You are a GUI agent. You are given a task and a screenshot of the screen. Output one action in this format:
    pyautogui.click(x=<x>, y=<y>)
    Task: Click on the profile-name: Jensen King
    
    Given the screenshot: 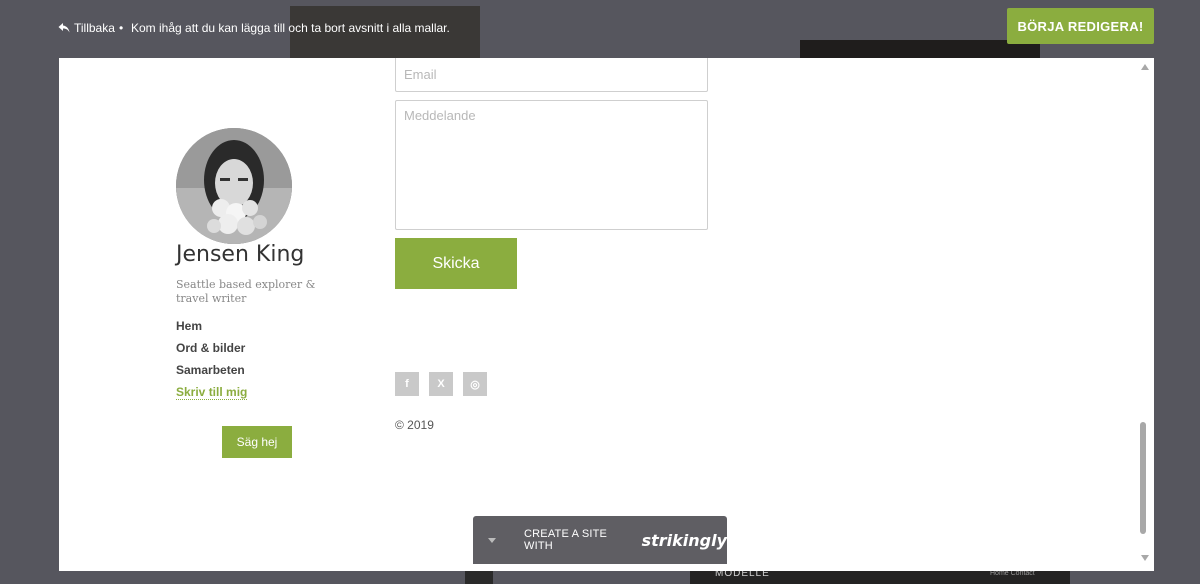 What is the action you would take?
    pyautogui.click(x=240, y=254)
    